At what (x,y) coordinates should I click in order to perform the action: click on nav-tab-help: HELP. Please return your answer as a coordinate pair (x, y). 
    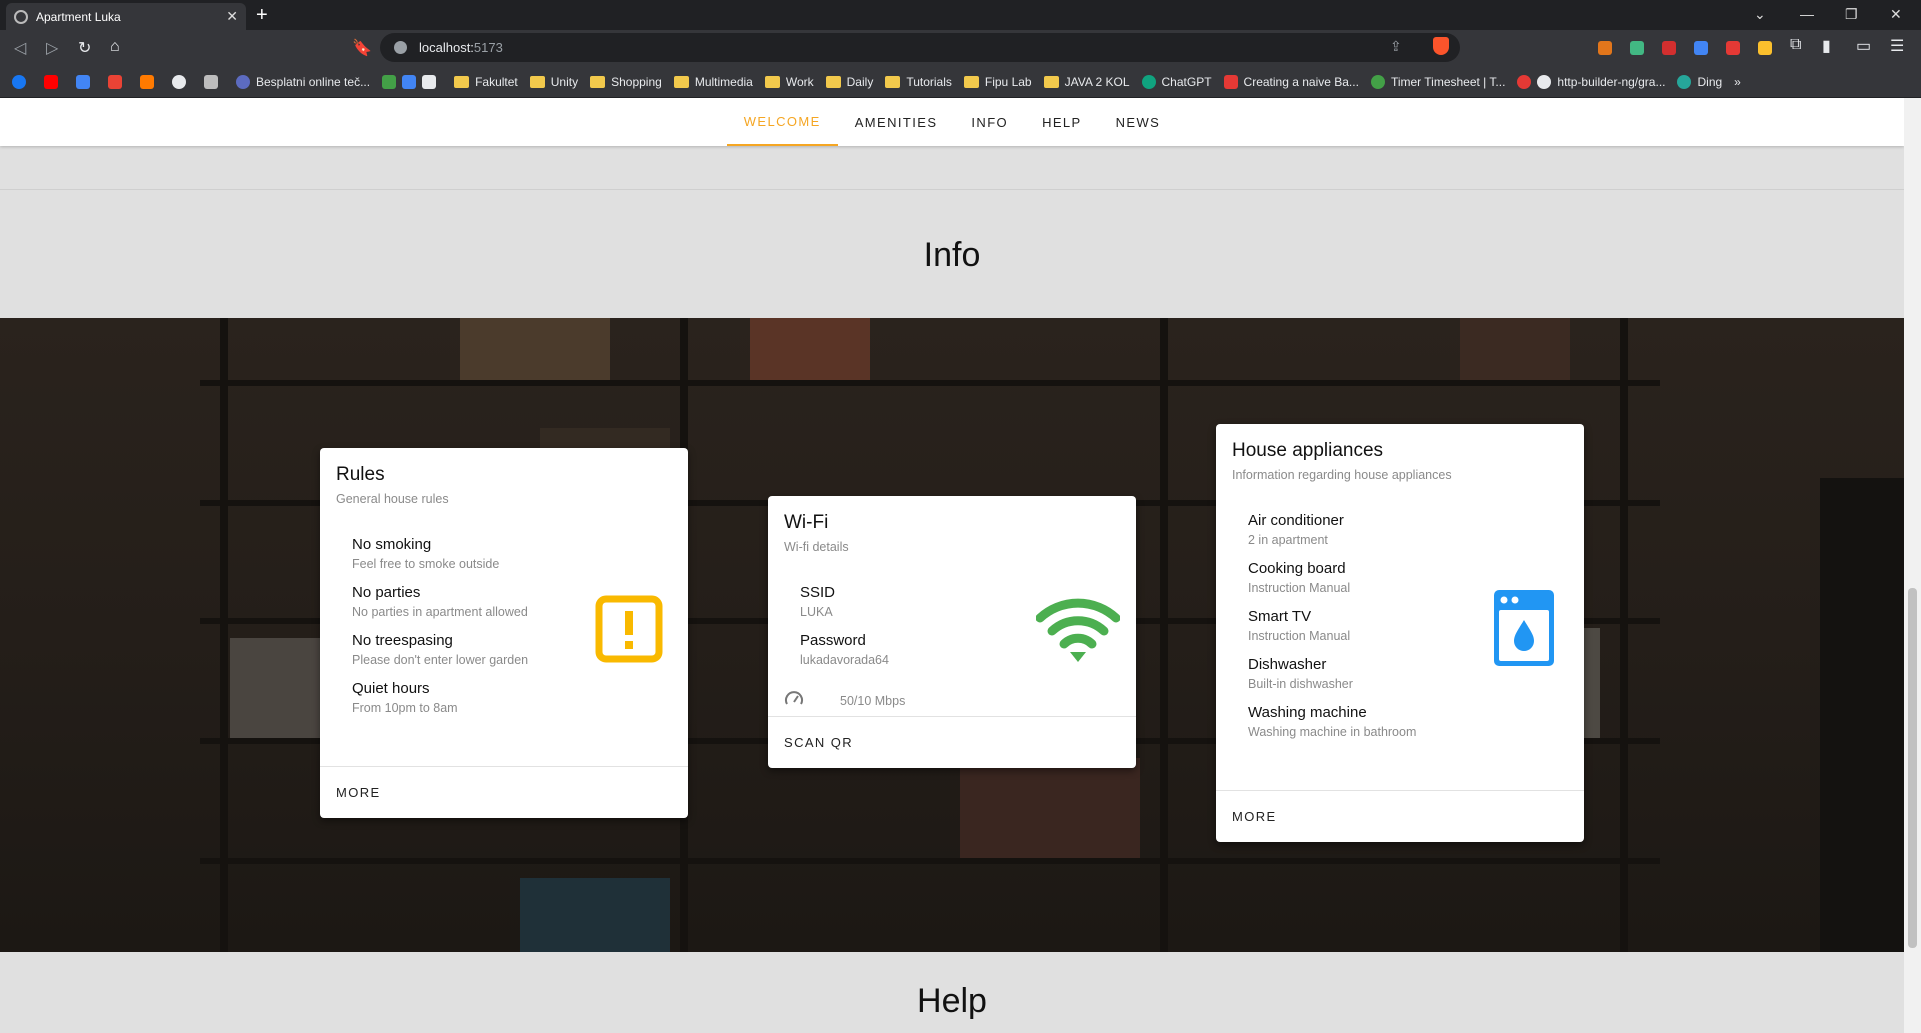
    Looking at the image, I should click on (1062, 122).